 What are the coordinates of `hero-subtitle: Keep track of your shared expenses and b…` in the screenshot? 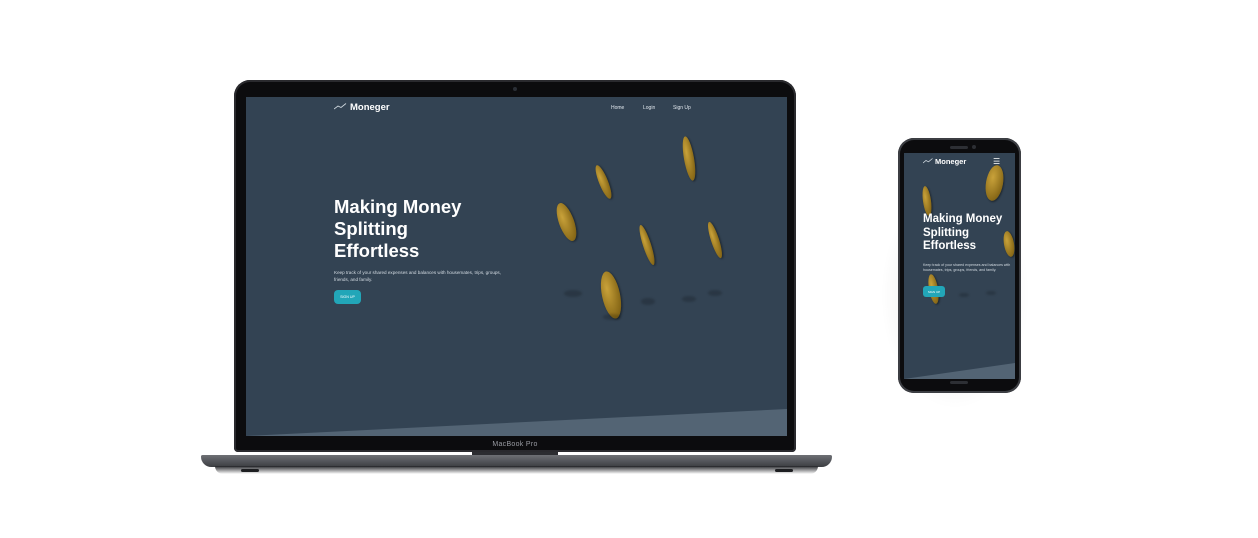 It's located at (418, 276).